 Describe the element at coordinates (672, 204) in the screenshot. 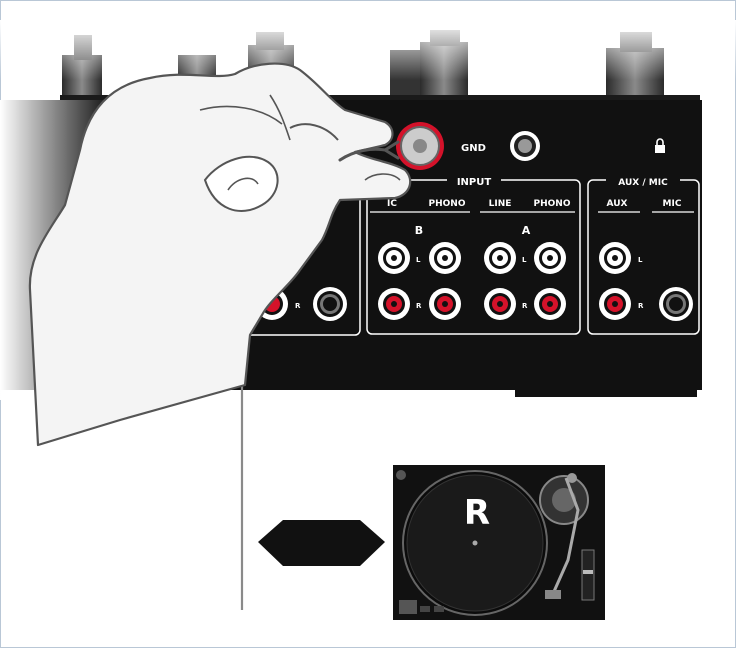

I see `column-label: MIC` at that location.